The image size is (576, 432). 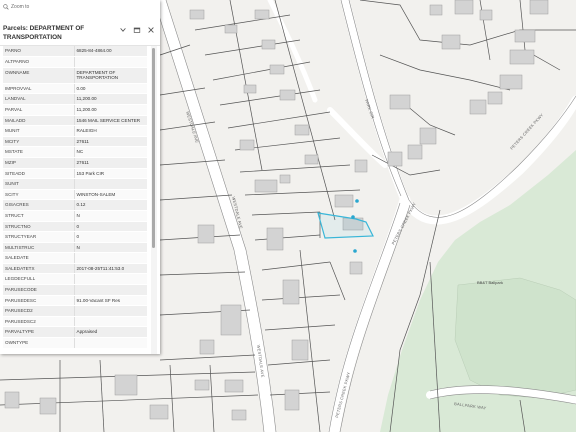 What do you see at coordinates (38, 89) in the screenshot?
I see `attribute-key: IMPROVVAL` at bounding box center [38, 89].